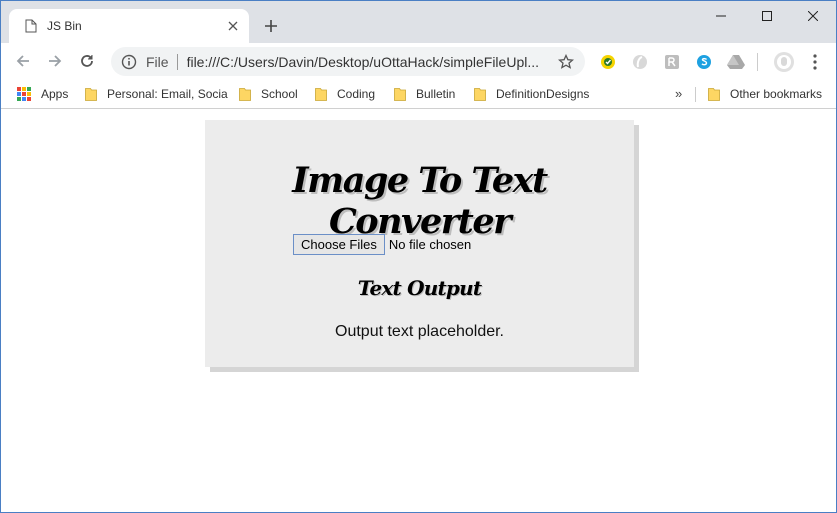  What do you see at coordinates (436, 94) in the screenshot?
I see `bookmark-label: Bulletin` at bounding box center [436, 94].